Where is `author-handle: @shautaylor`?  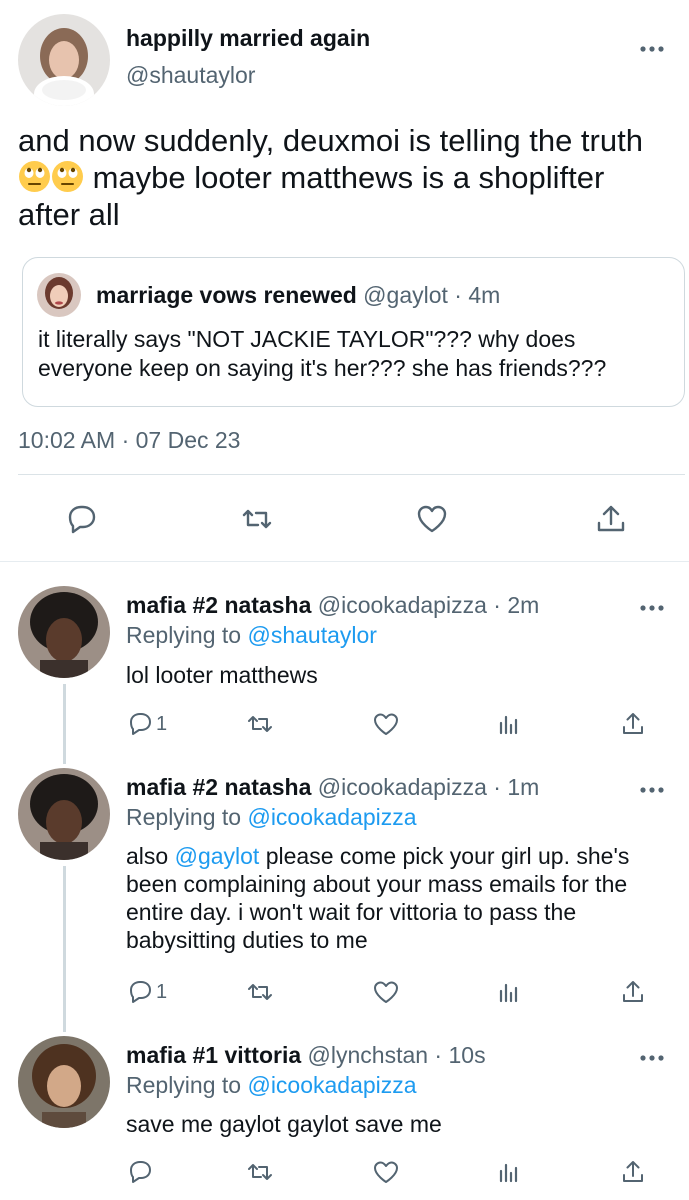 author-handle: @shautaylor is located at coordinates (190, 75).